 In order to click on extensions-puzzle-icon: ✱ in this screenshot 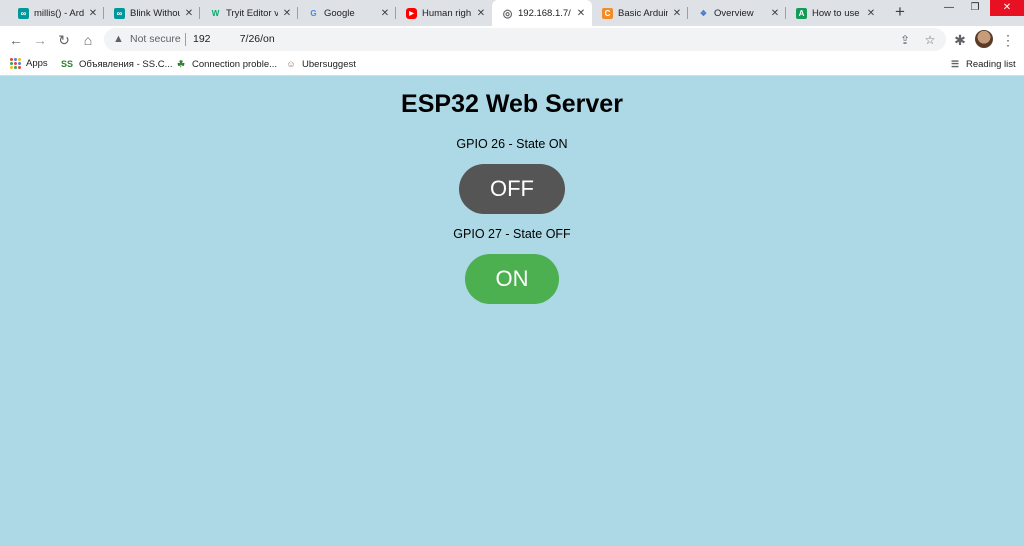, I will do `click(960, 40)`.